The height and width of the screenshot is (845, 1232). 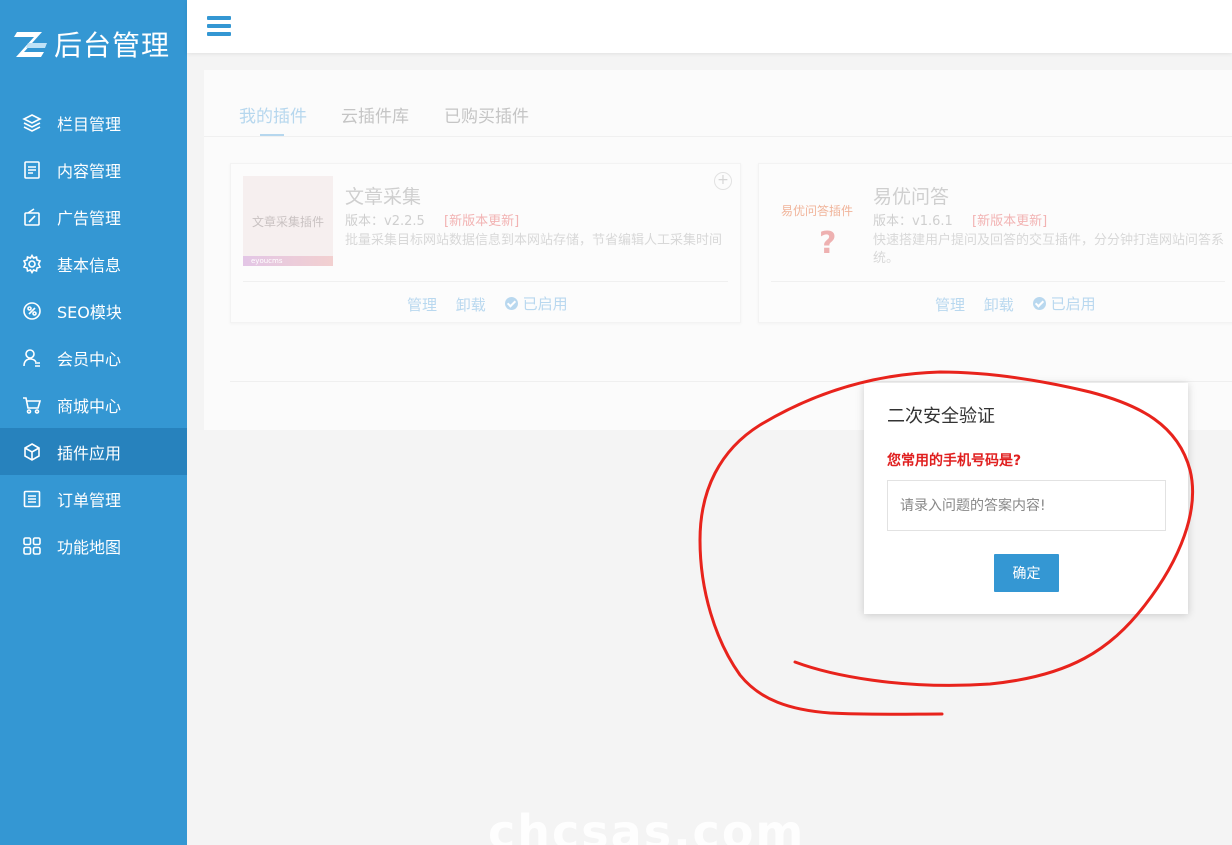 I want to click on security-verification-dialog: 二次安全验证 您常用的手机号码是? 确定, so click(x=1026, y=498).